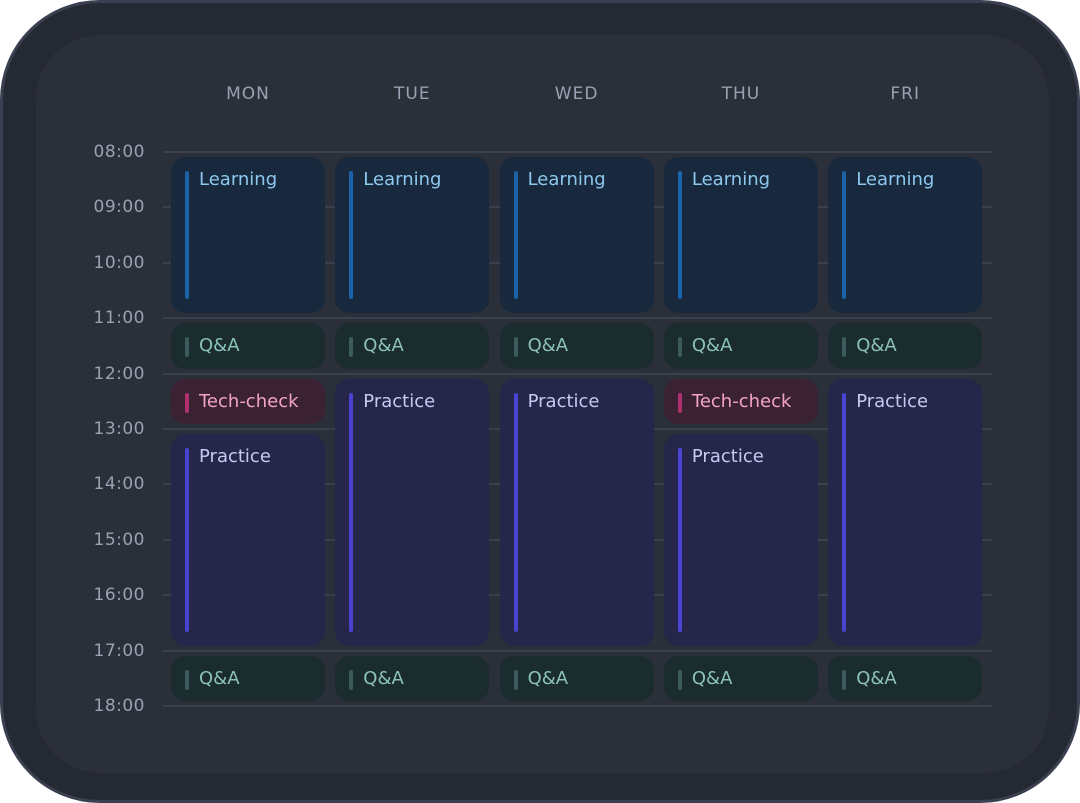 The height and width of the screenshot is (803, 1080). What do you see at coordinates (119, 262) in the screenshot?
I see `time-label: 10:00` at bounding box center [119, 262].